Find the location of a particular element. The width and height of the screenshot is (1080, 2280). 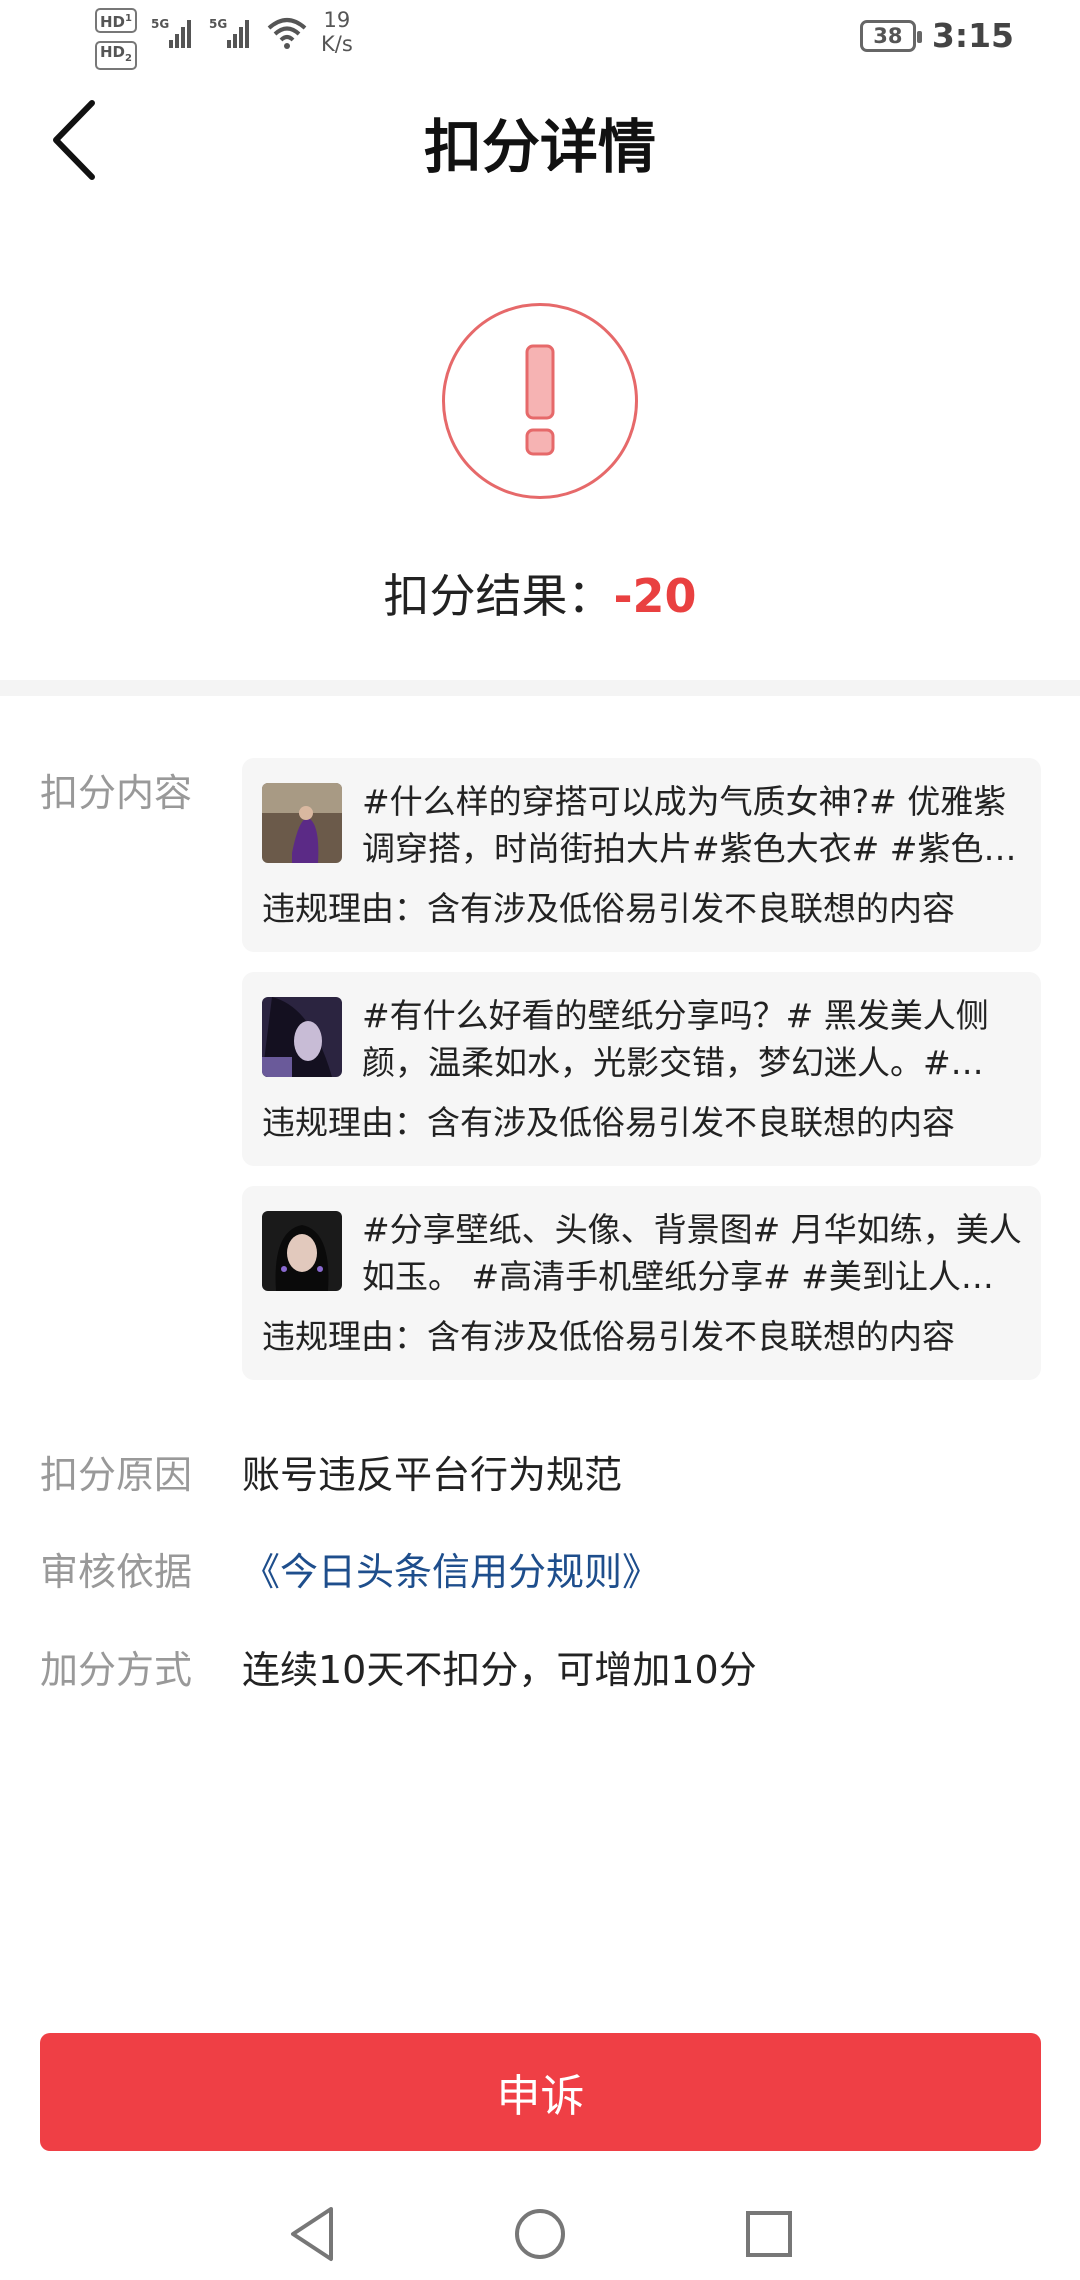

wifi-icon is located at coordinates (287, 33).